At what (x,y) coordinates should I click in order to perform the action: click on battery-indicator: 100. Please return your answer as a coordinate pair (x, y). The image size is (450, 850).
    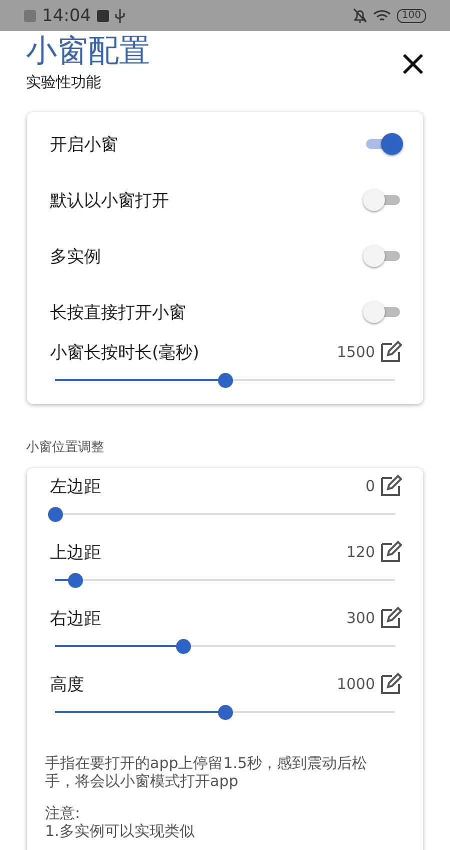
    Looking at the image, I should click on (411, 15).